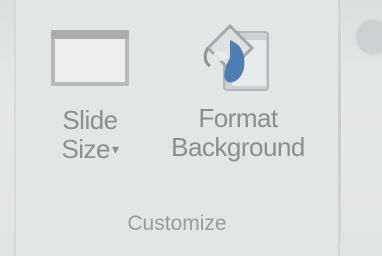 The image size is (382, 256). I want to click on group-separator, so click(339, 126).